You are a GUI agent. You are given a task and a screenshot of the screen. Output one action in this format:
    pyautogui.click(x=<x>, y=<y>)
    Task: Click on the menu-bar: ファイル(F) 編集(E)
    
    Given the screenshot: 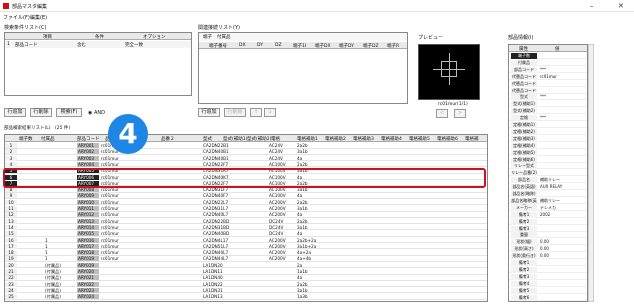 What is the action you would take?
    pyautogui.click(x=317, y=16)
    